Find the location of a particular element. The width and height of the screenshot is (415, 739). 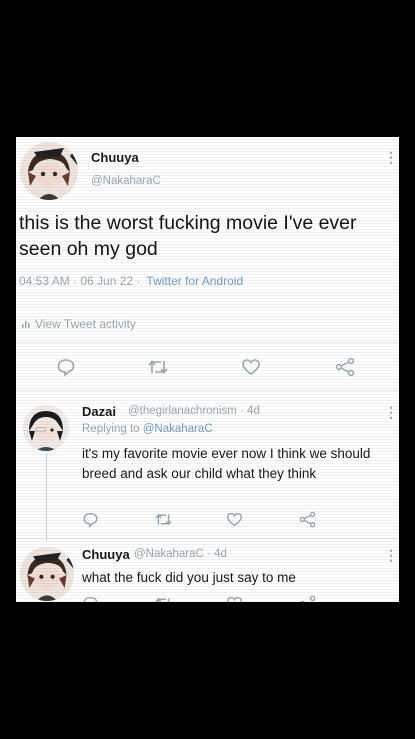

author-name: Chuuya is located at coordinates (115, 157).